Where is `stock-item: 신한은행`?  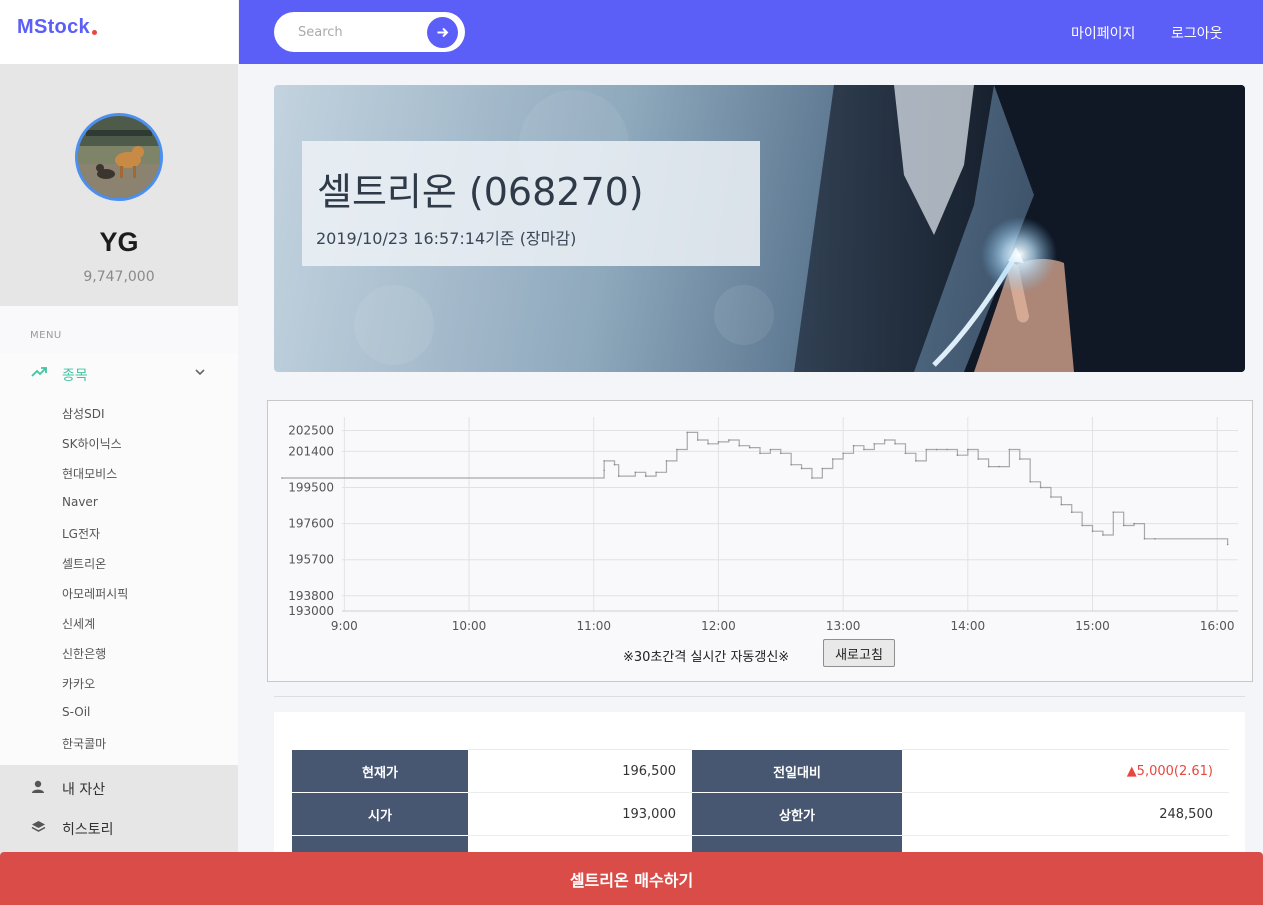
stock-item: 신한은행 is located at coordinates (84, 653).